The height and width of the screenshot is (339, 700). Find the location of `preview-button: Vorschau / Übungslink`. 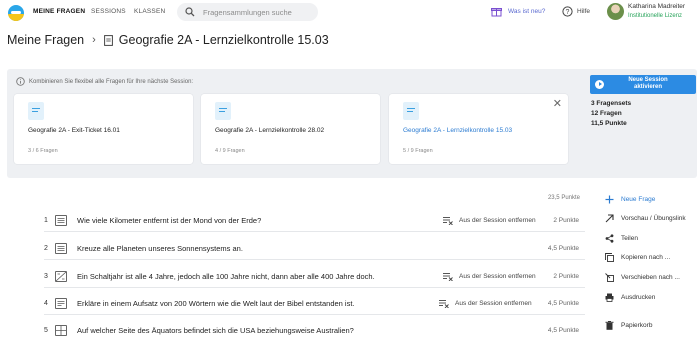

preview-button: Vorschau / Übungslink is located at coordinates (645, 218).